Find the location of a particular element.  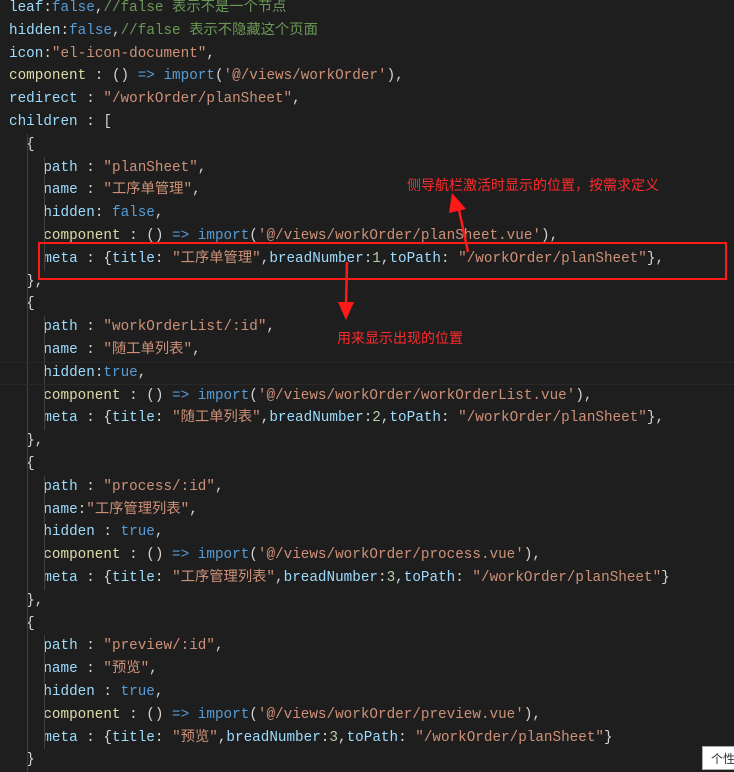

tooltip: 个性 is located at coordinates (718, 758).